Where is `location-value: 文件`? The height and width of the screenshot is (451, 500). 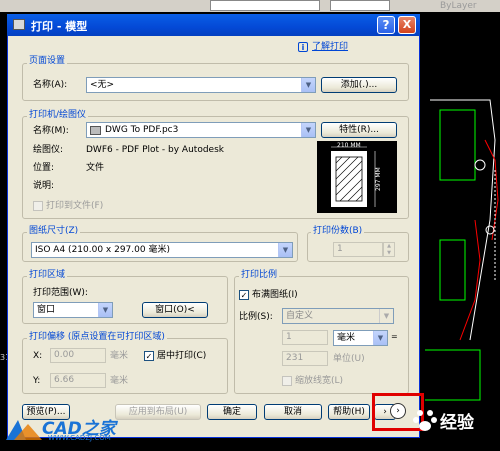 location-value: 文件 is located at coordinates (95, 168).